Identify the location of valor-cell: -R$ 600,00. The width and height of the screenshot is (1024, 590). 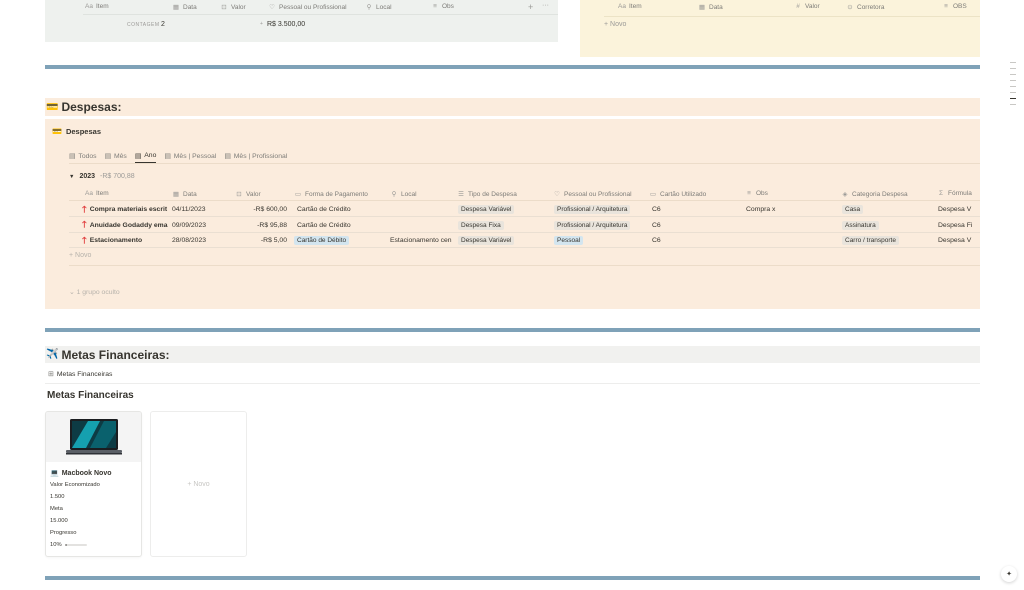
(261, 209).